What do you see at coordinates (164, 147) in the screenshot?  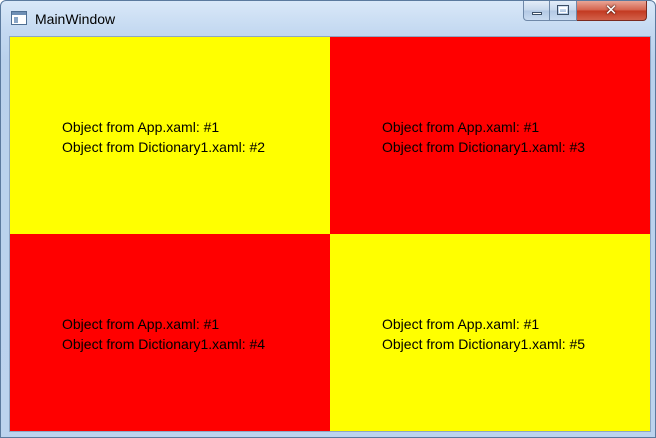 I see `dictionary-object-label: Object from Dictionary1.xaml: #2` at bounding box center [164, 147].